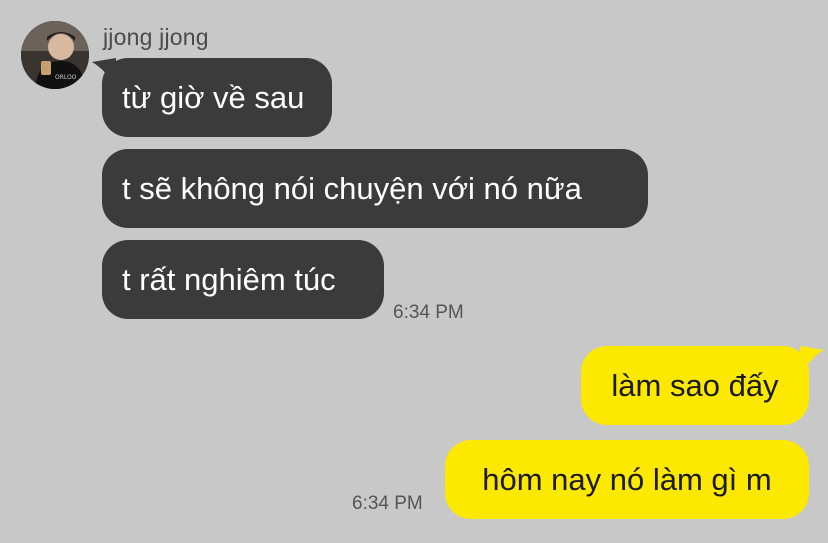  I want to click on avatar-photo-icon: ORLOO, so click(55, 55).